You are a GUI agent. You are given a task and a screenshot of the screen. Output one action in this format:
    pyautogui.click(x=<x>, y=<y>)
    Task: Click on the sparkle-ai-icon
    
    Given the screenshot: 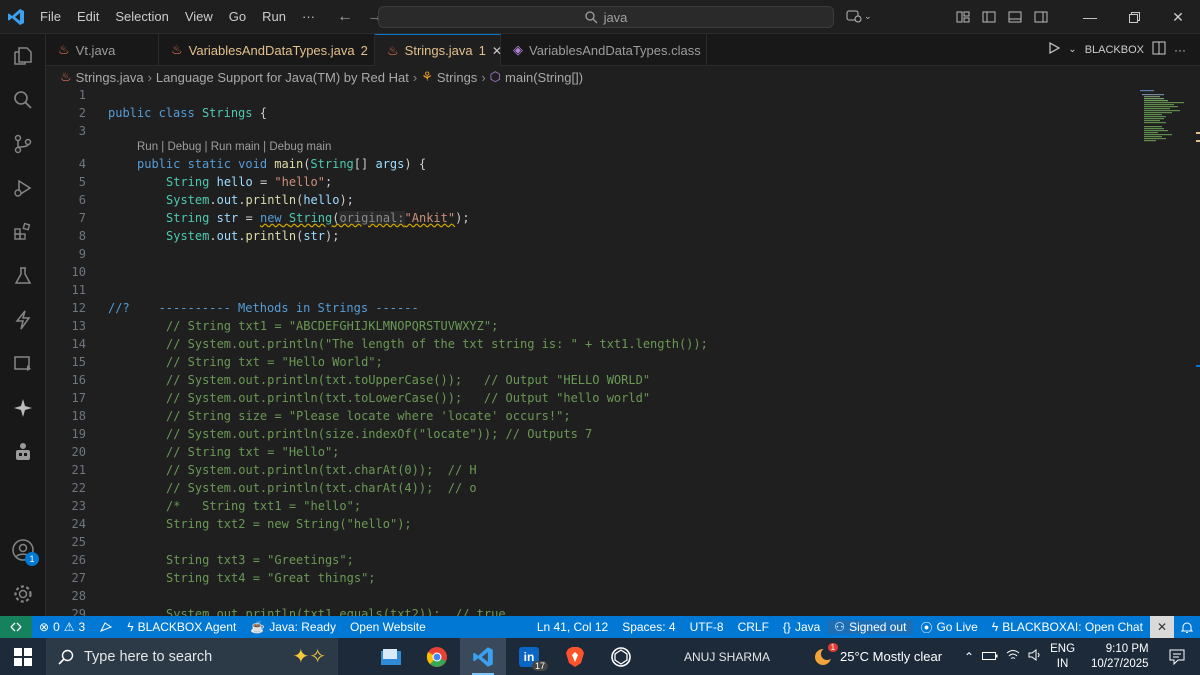 What is the action you would take?
    pyautogui.click(x=23, y=408)
    